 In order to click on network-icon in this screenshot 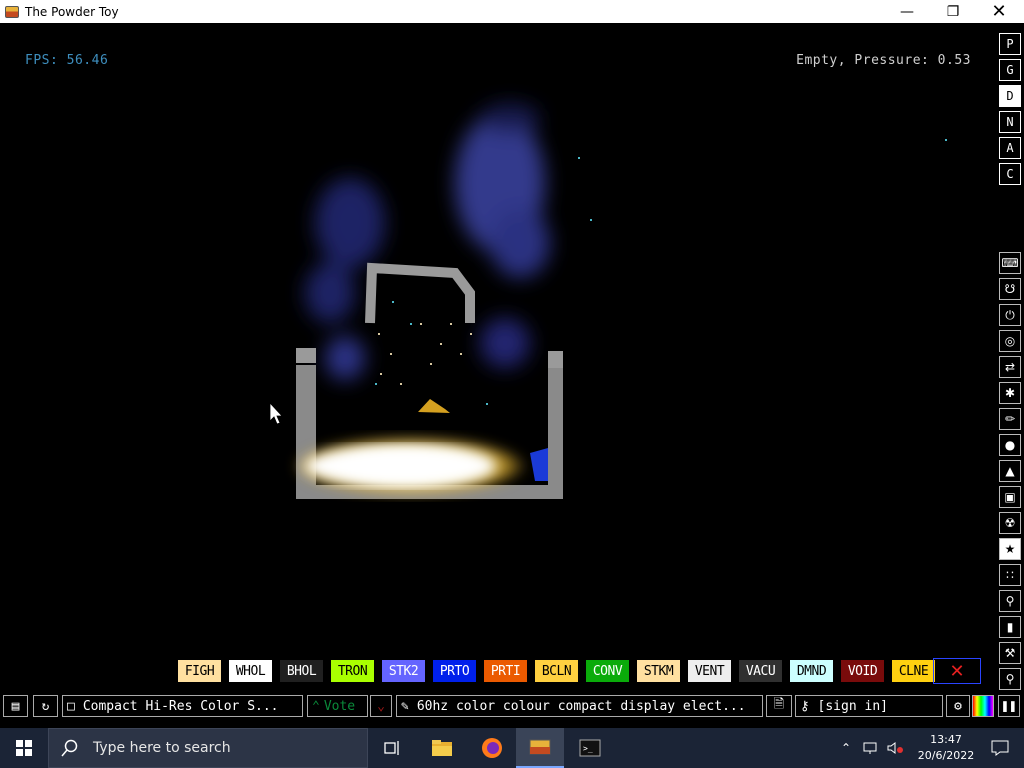, I will do `click(871, 748)`.